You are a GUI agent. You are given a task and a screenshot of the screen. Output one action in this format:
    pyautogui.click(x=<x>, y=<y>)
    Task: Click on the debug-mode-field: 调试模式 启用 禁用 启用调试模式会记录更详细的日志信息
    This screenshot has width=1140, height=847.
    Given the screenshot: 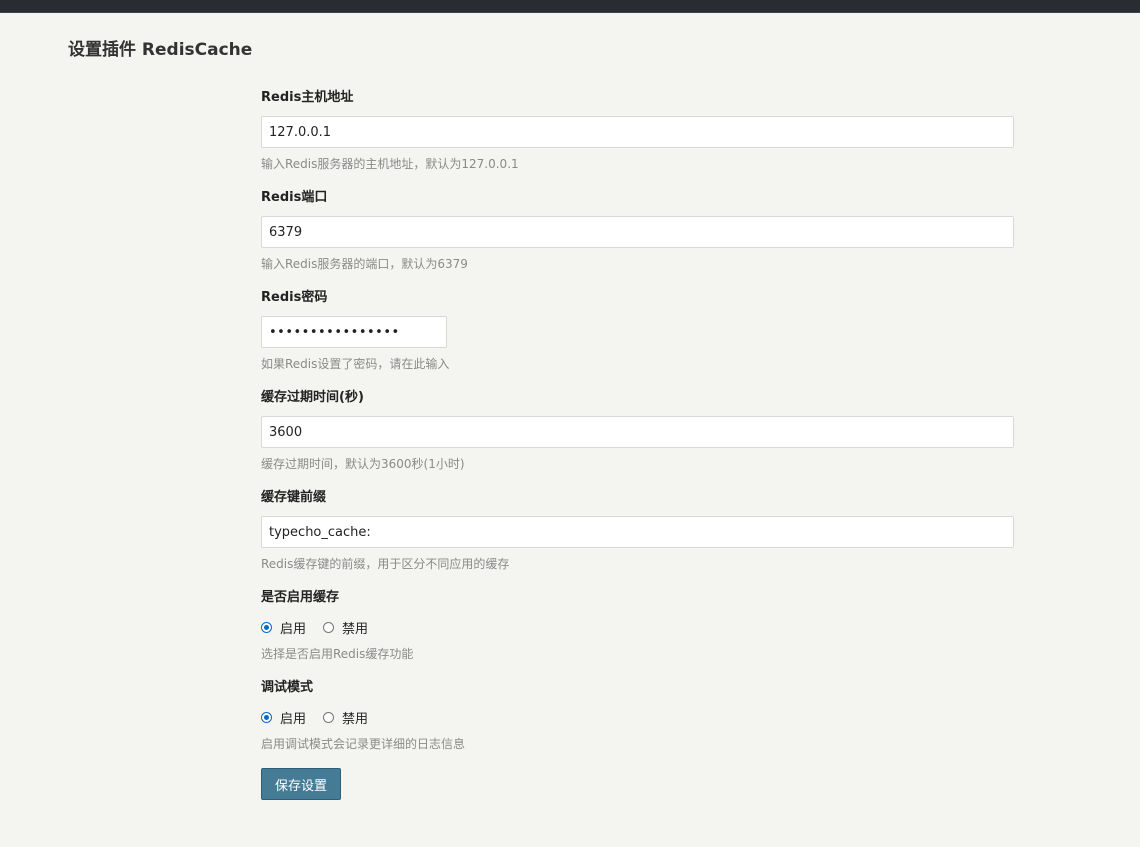 What is the action you would take?
    pyautogui.click(x=637, y=714)
    